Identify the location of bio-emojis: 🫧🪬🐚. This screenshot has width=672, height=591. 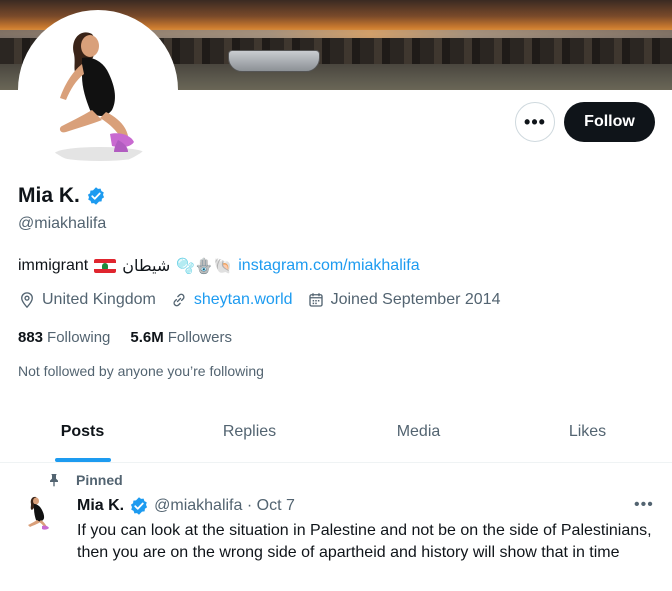
(204, 266).